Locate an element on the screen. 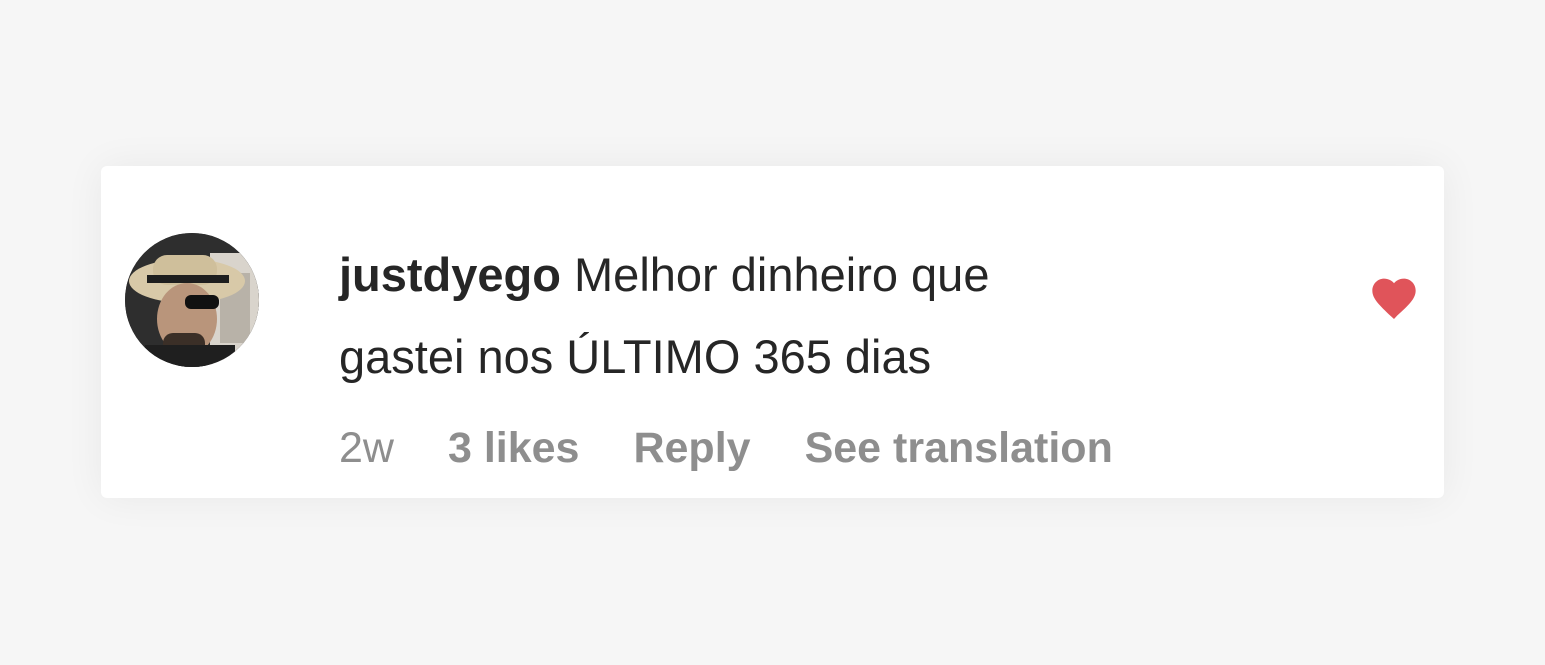 The image size is (1545, 665). heart-icon is located at coordinates (1394, 296).